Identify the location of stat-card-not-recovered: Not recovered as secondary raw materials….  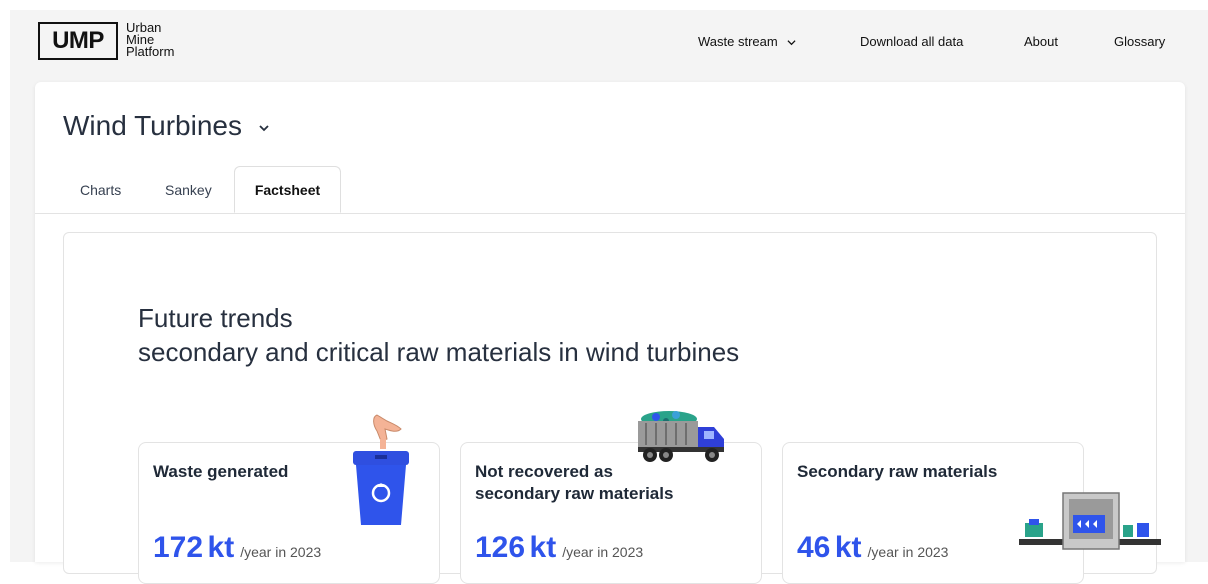
(611, 497).